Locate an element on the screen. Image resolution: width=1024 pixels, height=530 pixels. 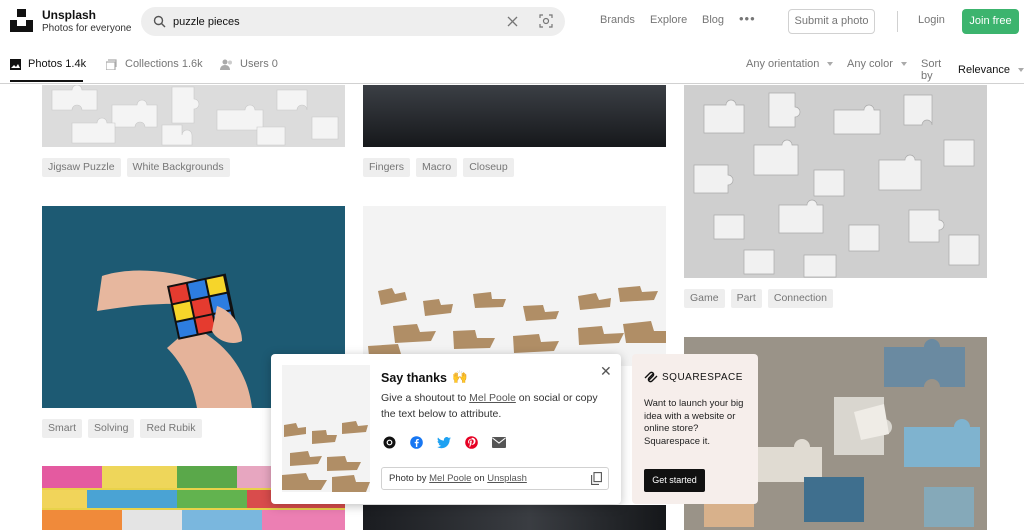
tab-users-label: Users 0 is located at coordinates (259, 64).